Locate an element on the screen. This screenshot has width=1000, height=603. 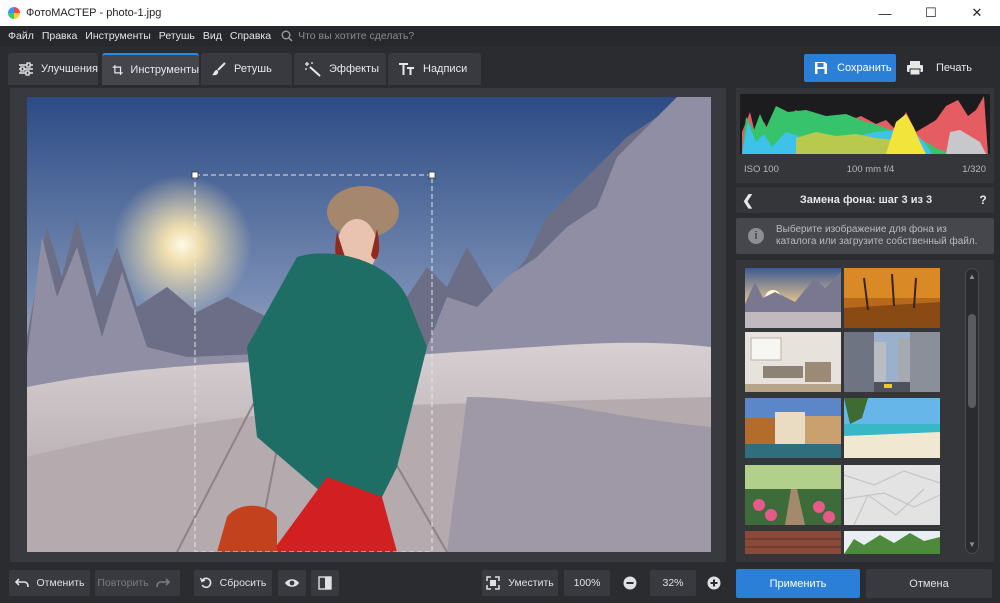
tab-enhancements: Улучшения is located at coordinates (53, 69).